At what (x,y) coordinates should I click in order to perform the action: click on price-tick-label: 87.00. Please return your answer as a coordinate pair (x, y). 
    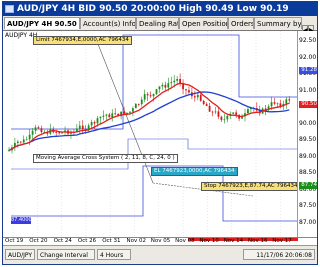
    Looking at the image, I should click on (308, 222).